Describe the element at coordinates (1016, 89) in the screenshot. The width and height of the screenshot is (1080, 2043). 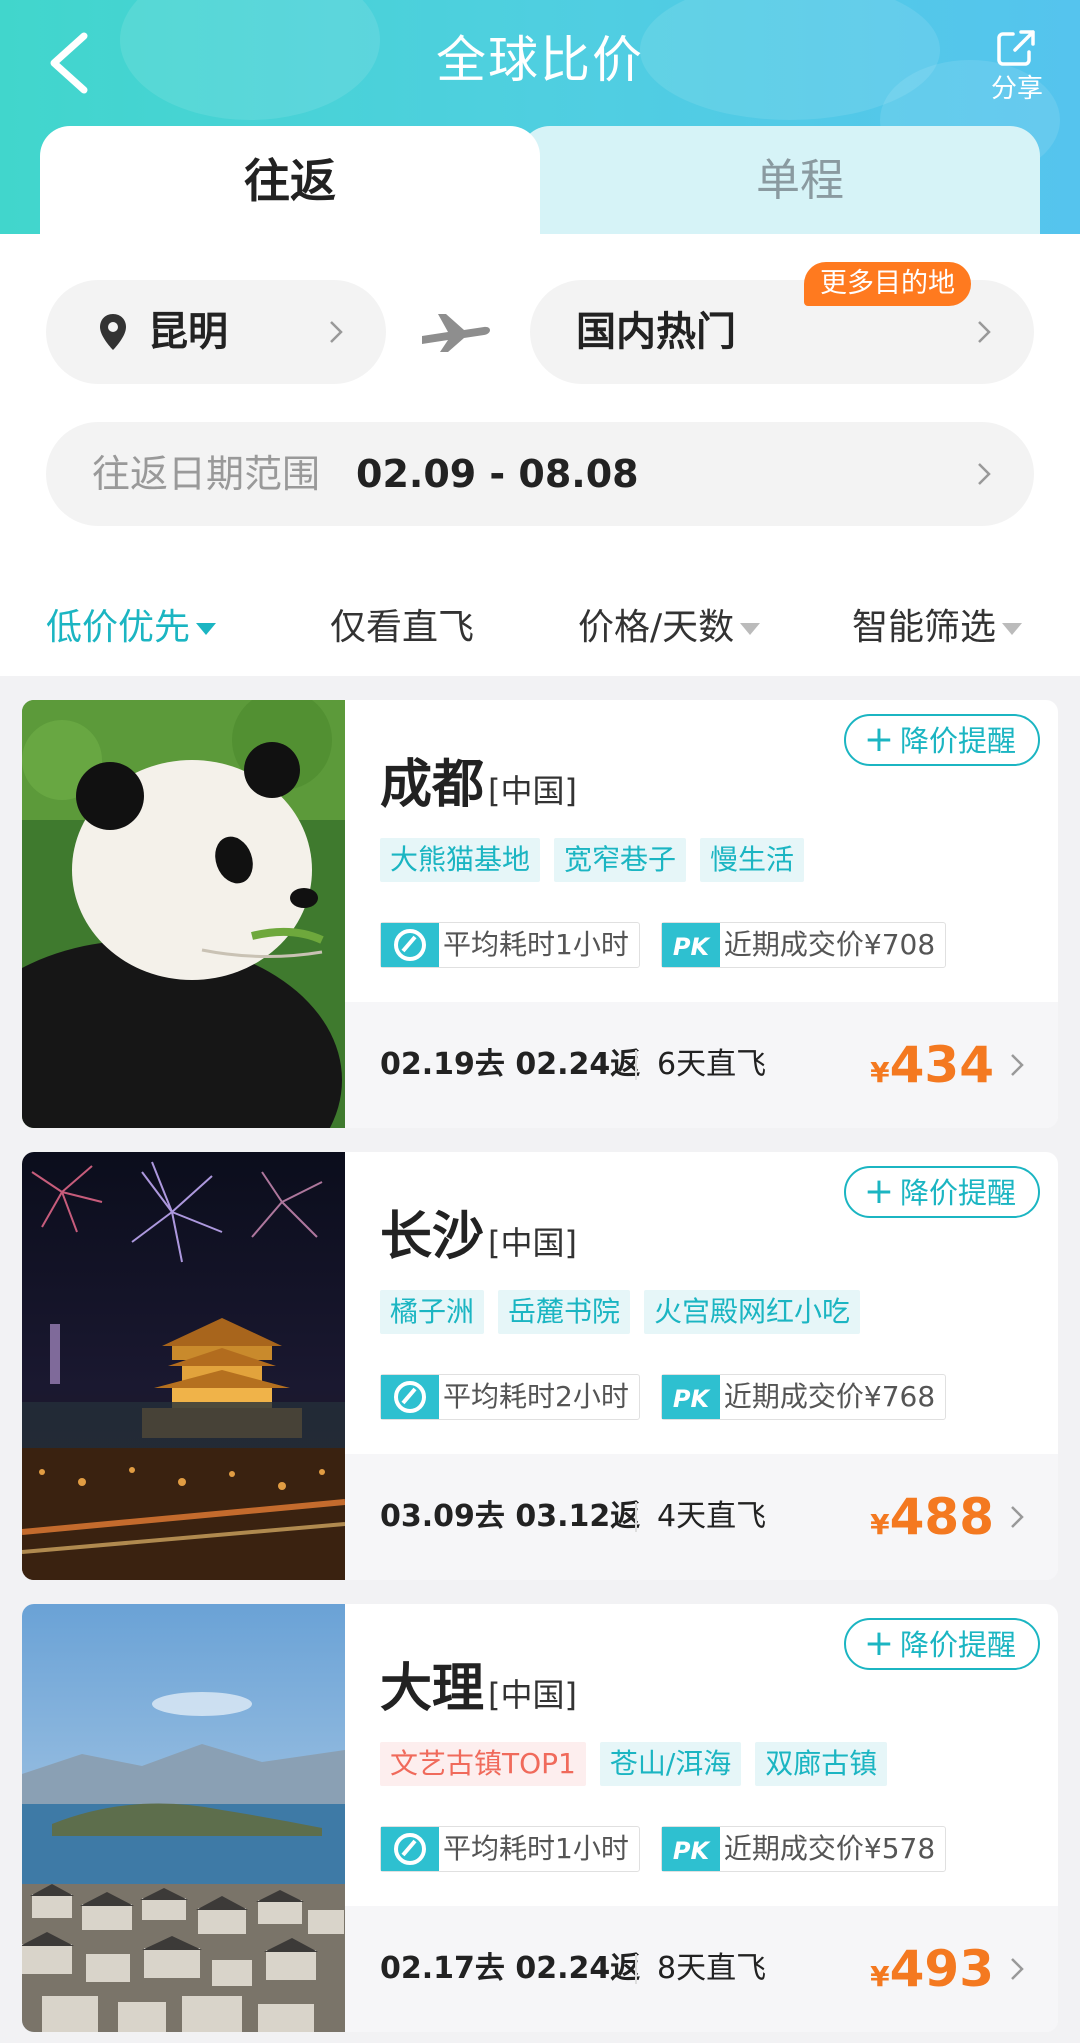
I see `share-label: 分享` at that location.